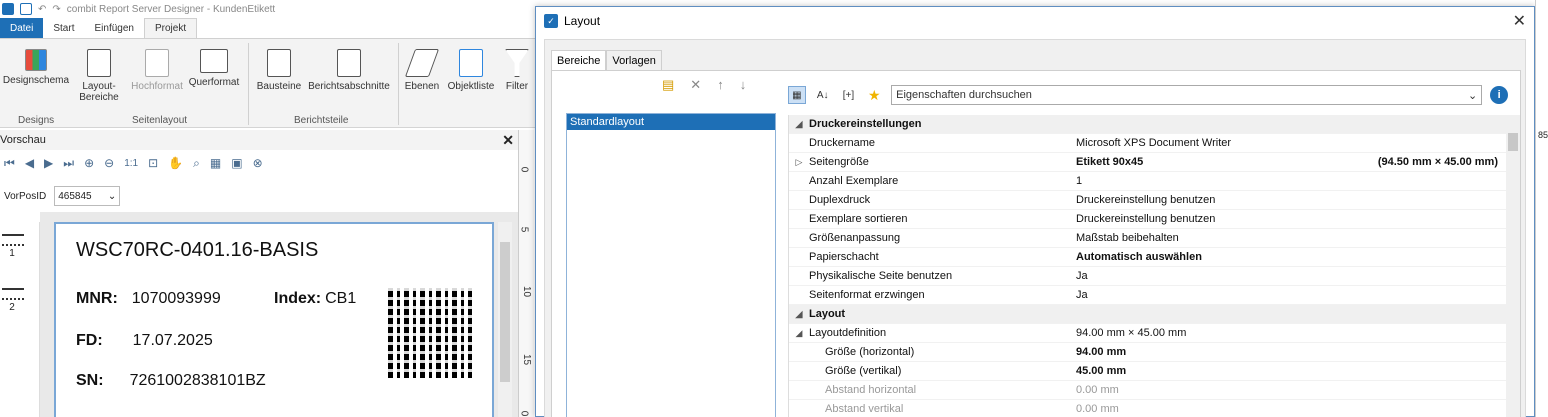 This screenshot has height=417, width=1548. Describe the element at coordinates (170, 28) in the screenshot. I see `tab-projekt: Projekt` at that location.